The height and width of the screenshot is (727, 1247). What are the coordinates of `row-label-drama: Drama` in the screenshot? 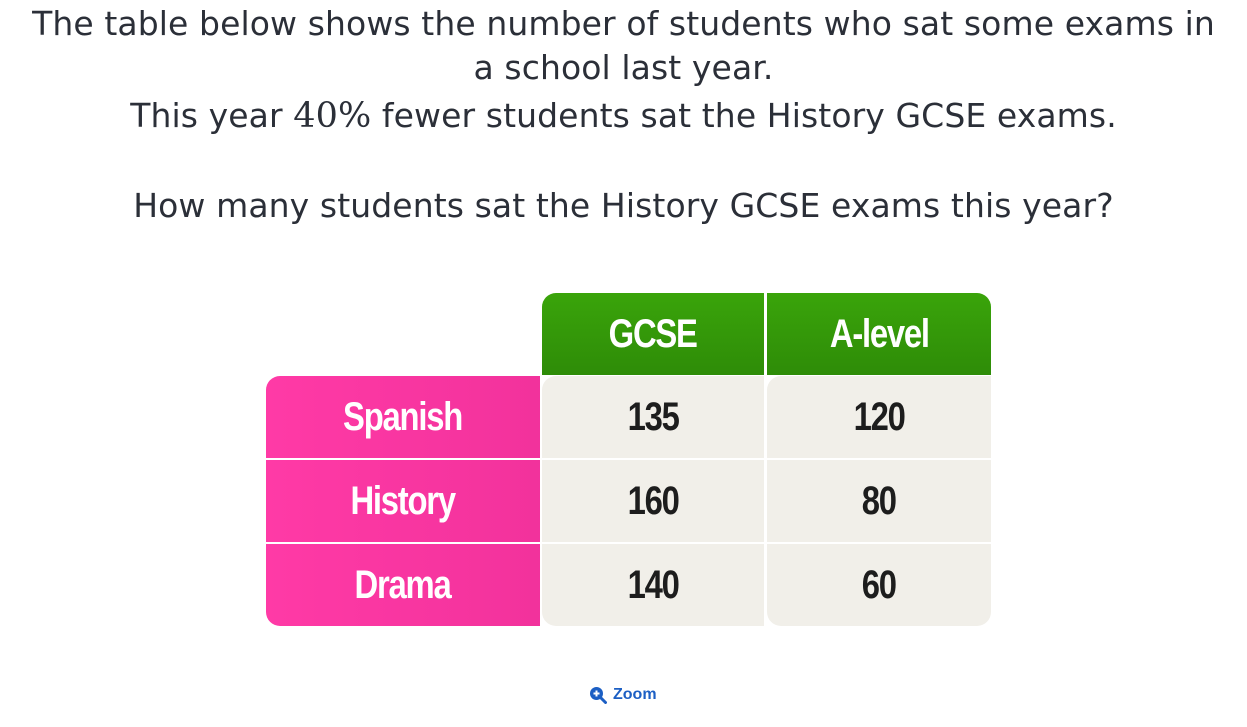 It's located at (403, 585).